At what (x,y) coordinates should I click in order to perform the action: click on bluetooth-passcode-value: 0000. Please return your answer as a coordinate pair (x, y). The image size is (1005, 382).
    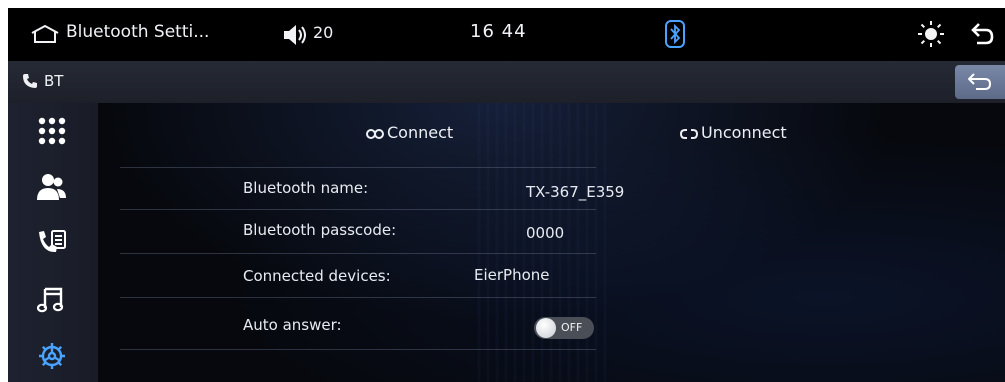
    Looking at the image, I should click on (545, 233).